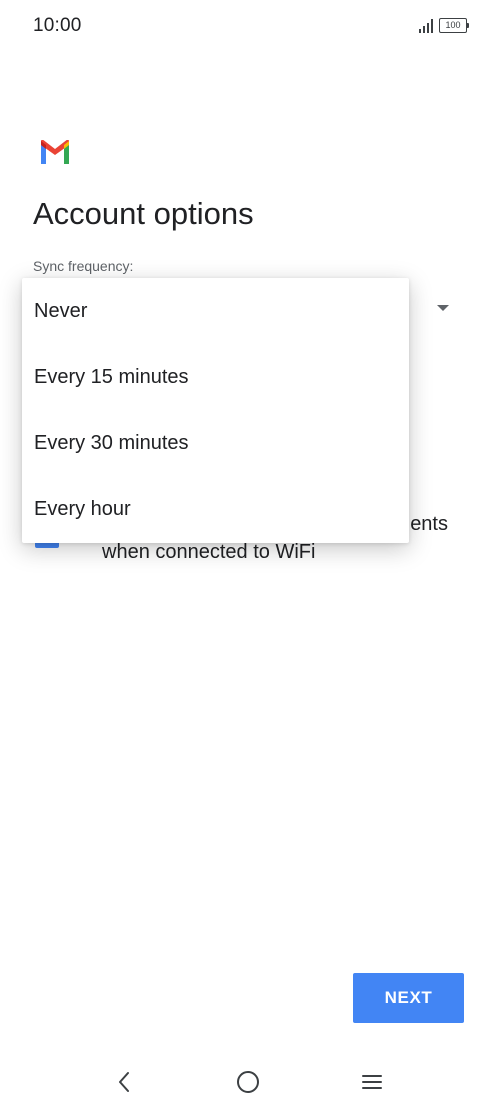 The height and width of the screenshot is (1114, 497). I want to click on menu-item-every-15-minutes: Every 15 minutes, so click(215, 377).